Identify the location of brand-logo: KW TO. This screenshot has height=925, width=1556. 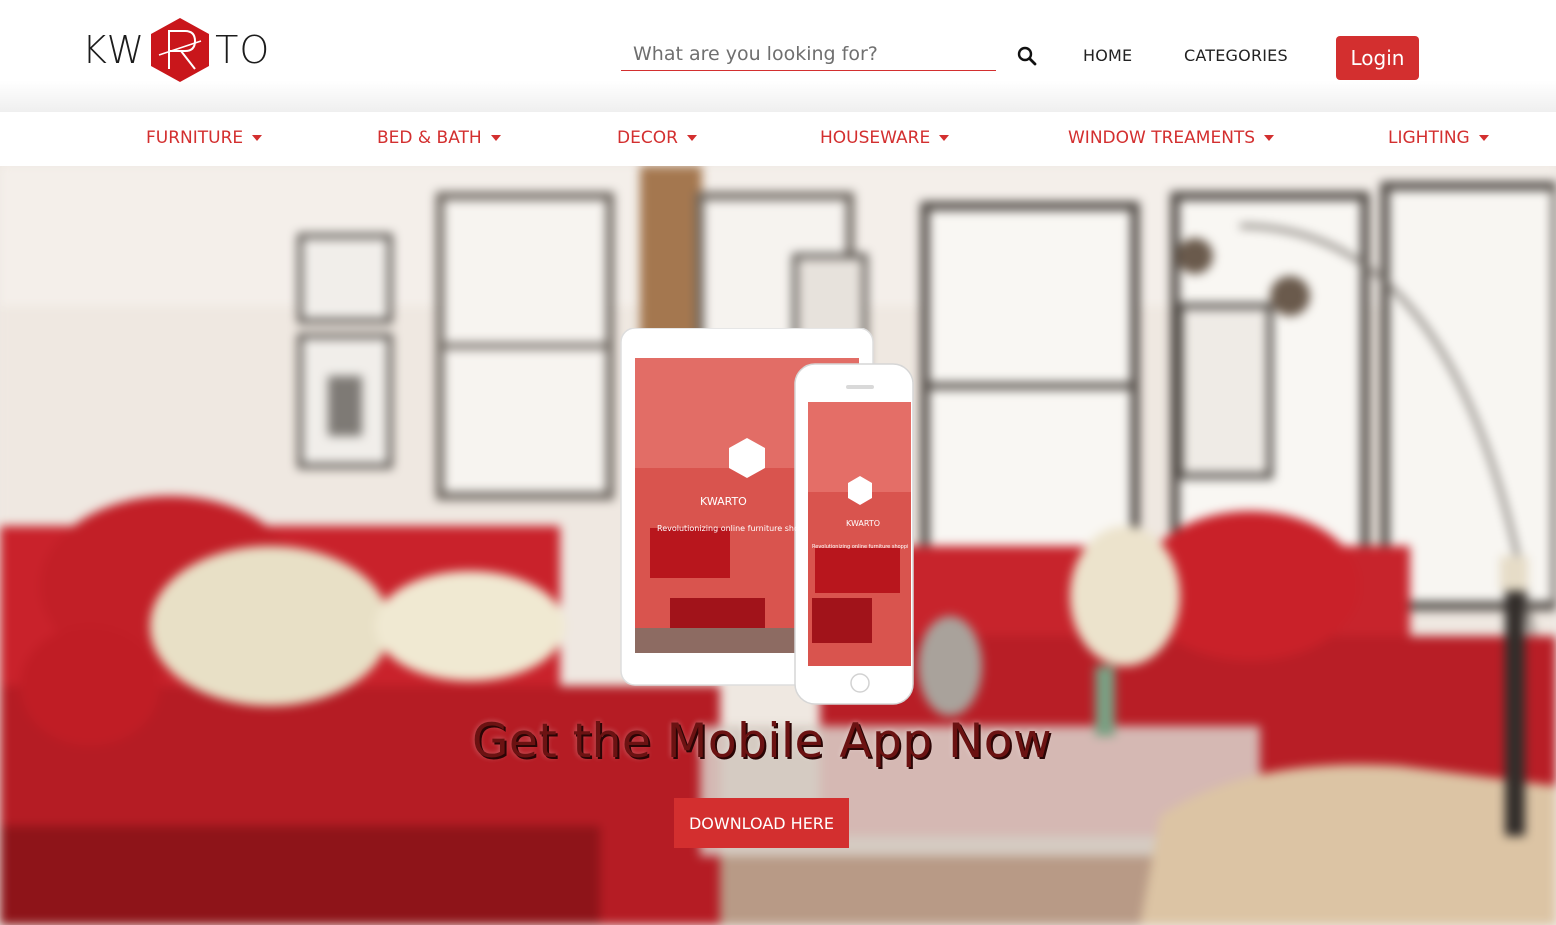
(176, 50).